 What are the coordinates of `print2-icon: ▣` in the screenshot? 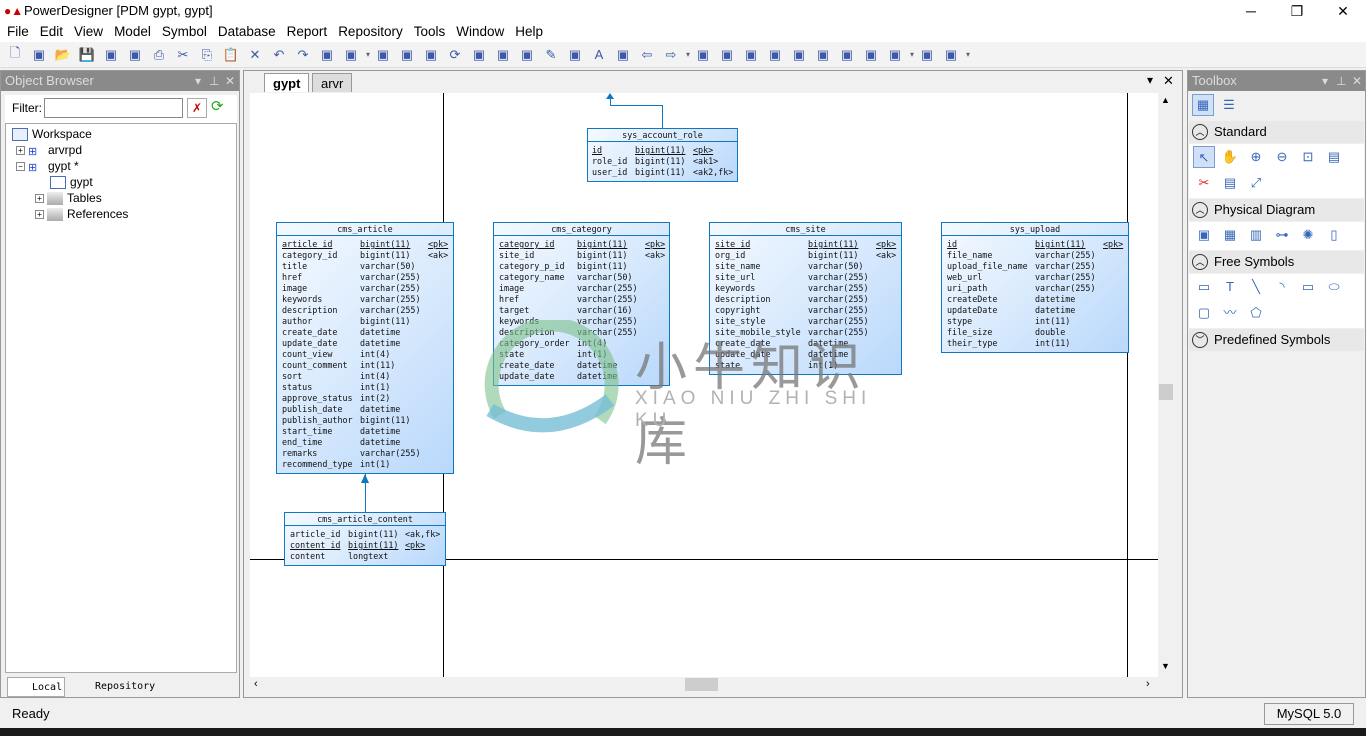 It's located at (951, 55).